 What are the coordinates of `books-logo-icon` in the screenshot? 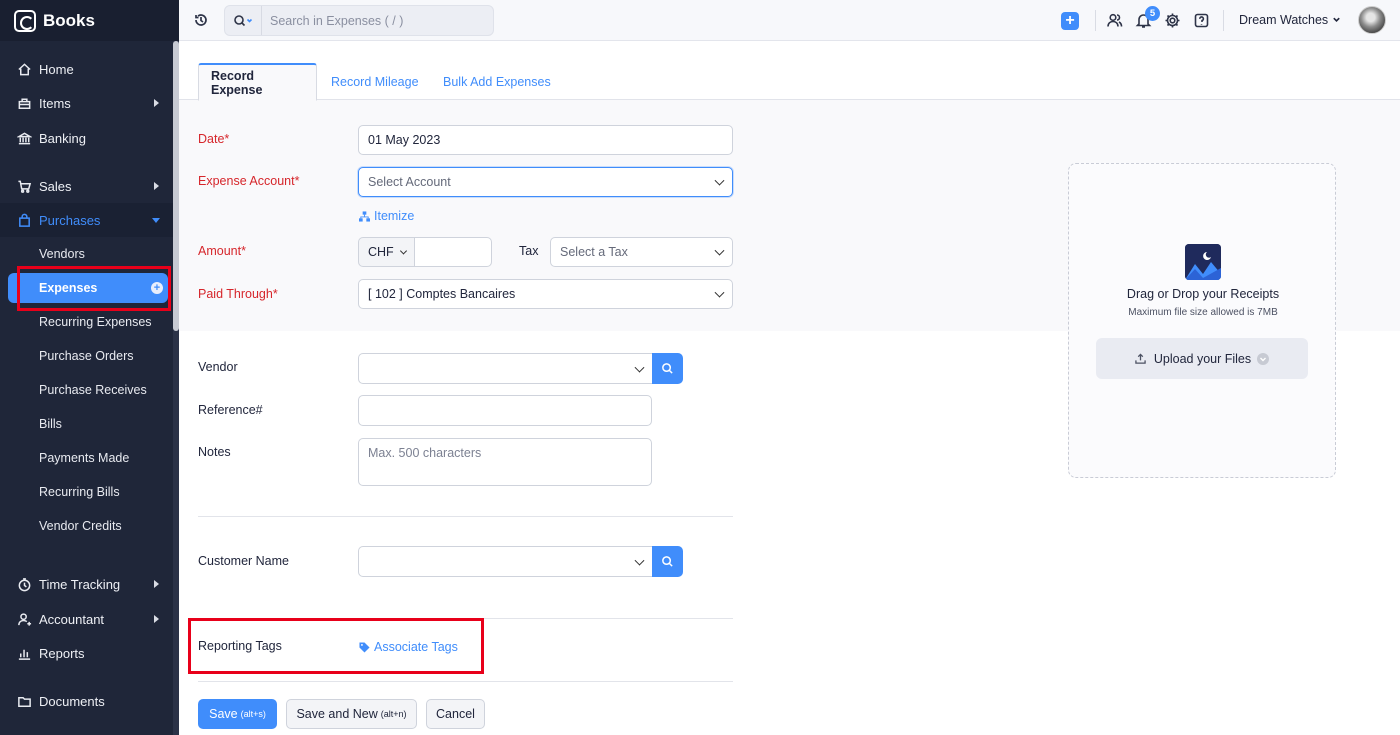 It's located at (25, 20).